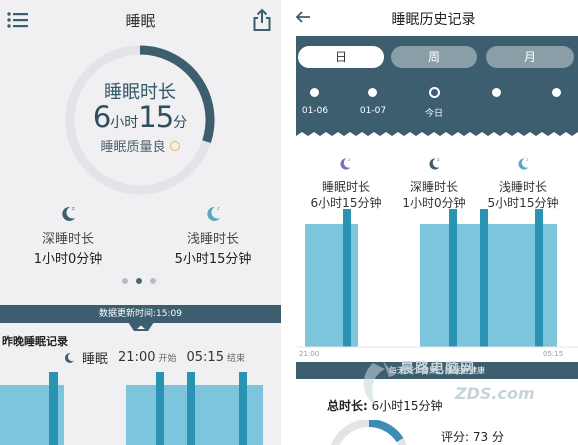 This screenshot has height=445, width=578. I want to click on date-label: 01-06, so click(315, 111).